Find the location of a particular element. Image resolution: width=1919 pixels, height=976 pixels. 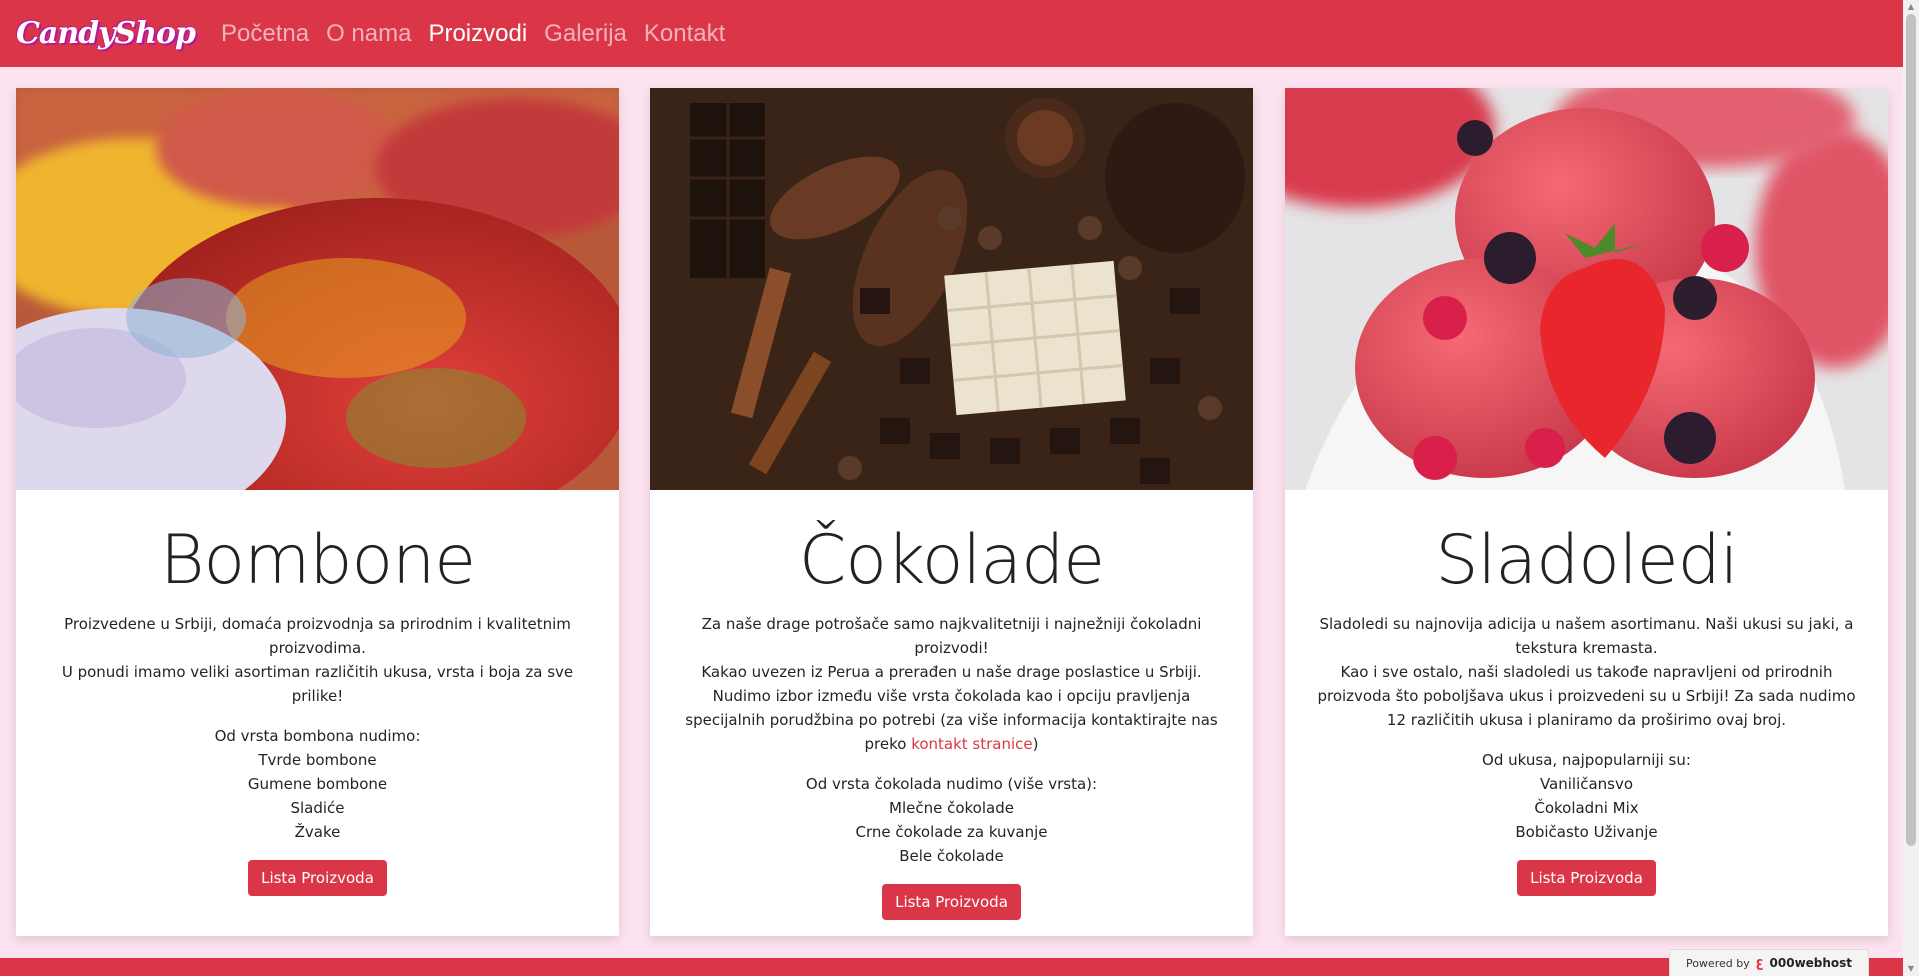

list-item: Gumene bombone is located at coordinates (317, 784).